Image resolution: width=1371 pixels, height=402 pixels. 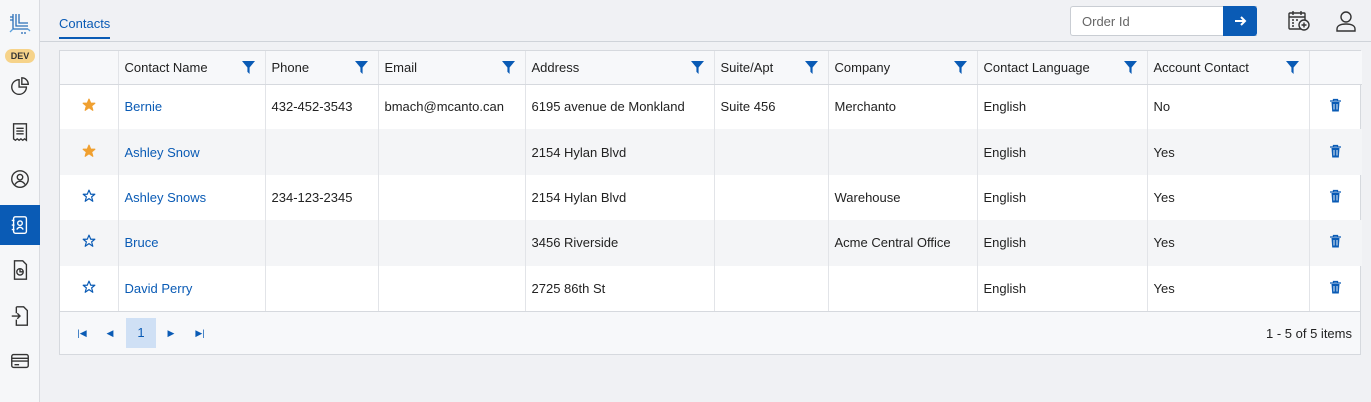 I want to click on next-page-icon: ▶, so click(x=171, y=333).